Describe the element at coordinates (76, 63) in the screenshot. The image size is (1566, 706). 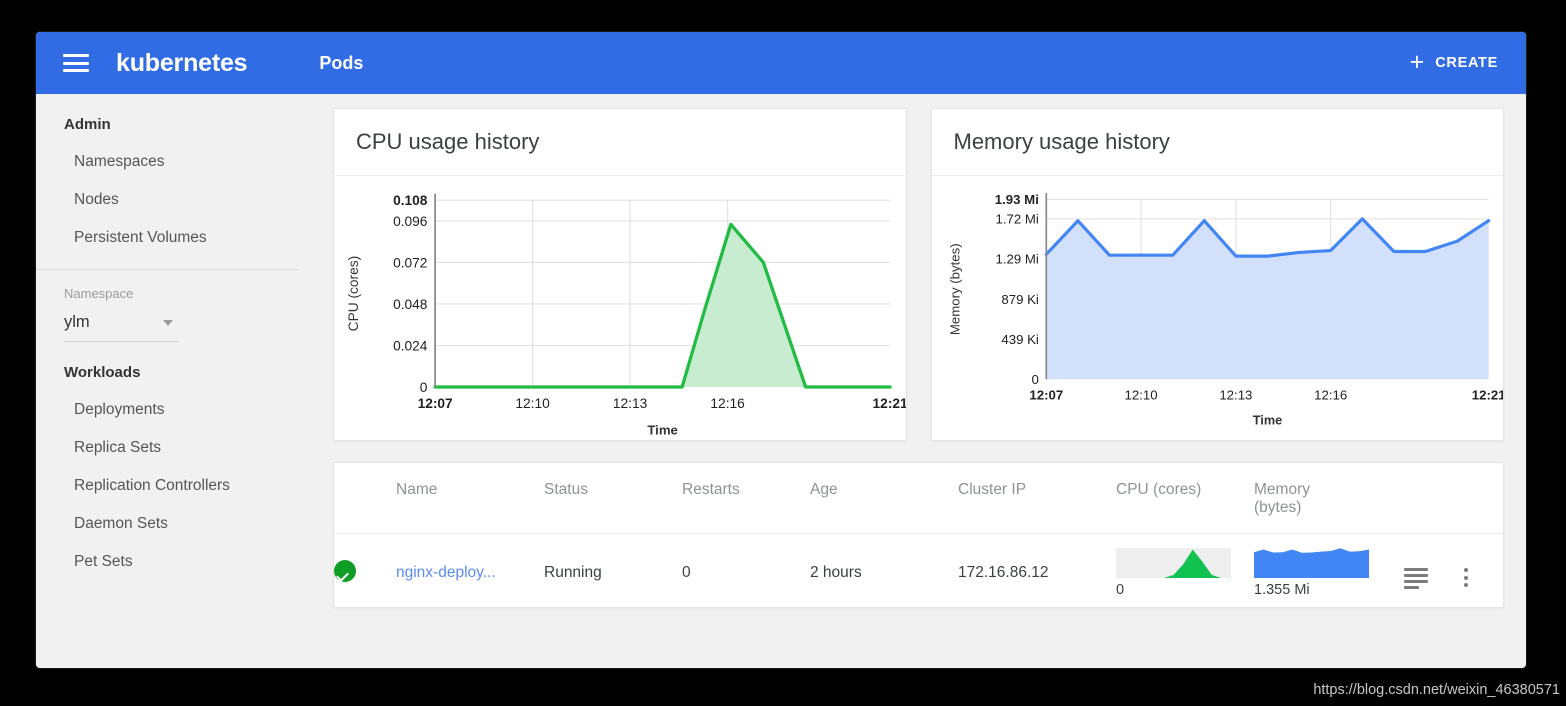
I see `hamburger-icon` at that location.